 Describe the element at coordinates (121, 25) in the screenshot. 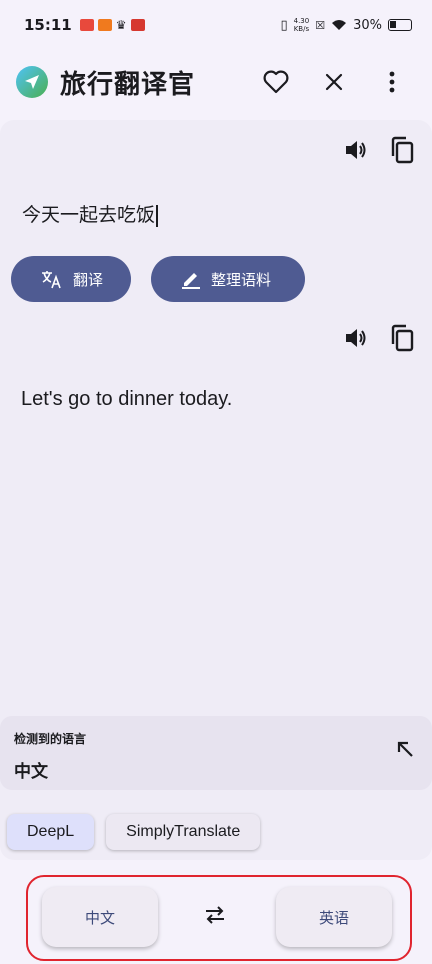

I see `crown-icon: ♛` at that location.